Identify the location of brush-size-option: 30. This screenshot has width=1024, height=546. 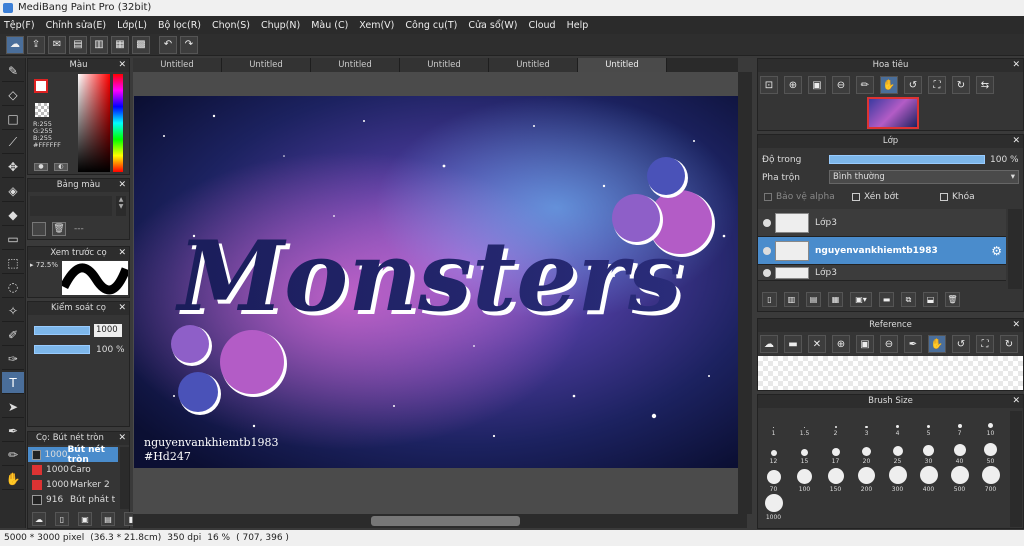
(928, 451).